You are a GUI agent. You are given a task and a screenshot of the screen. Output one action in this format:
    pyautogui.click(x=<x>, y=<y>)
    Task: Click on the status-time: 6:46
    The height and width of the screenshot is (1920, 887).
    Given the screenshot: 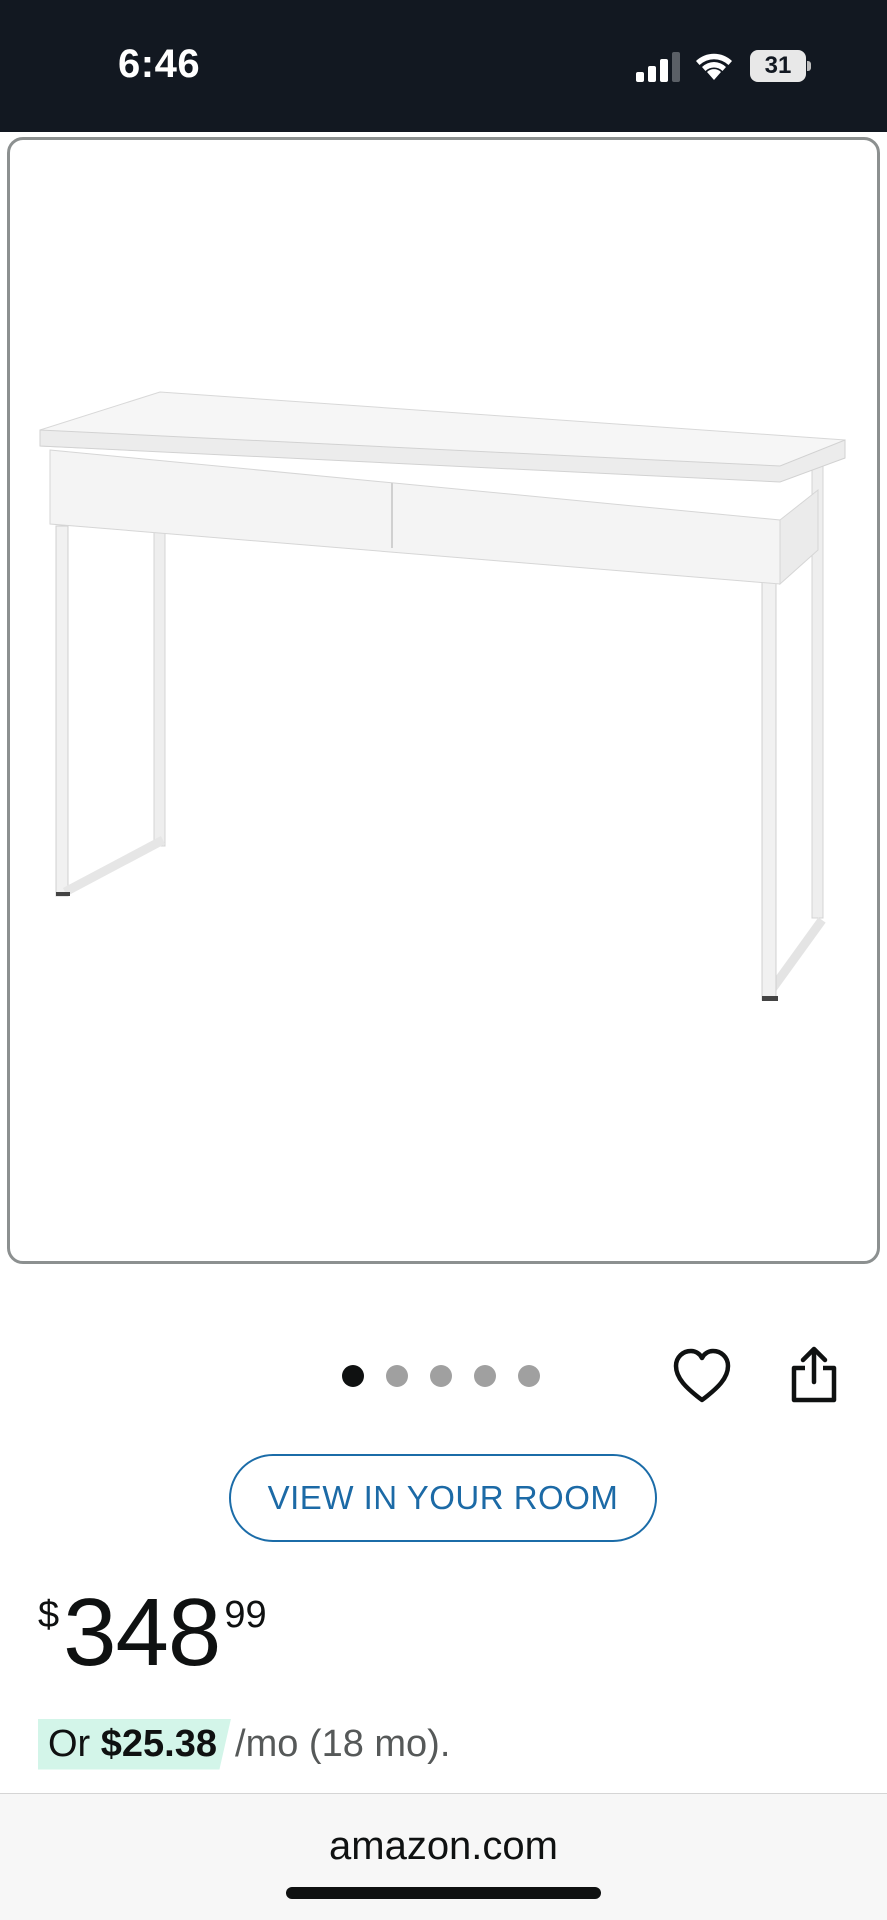 What is the action you would take?
    pyautogui.click(x=159, y=64)
    